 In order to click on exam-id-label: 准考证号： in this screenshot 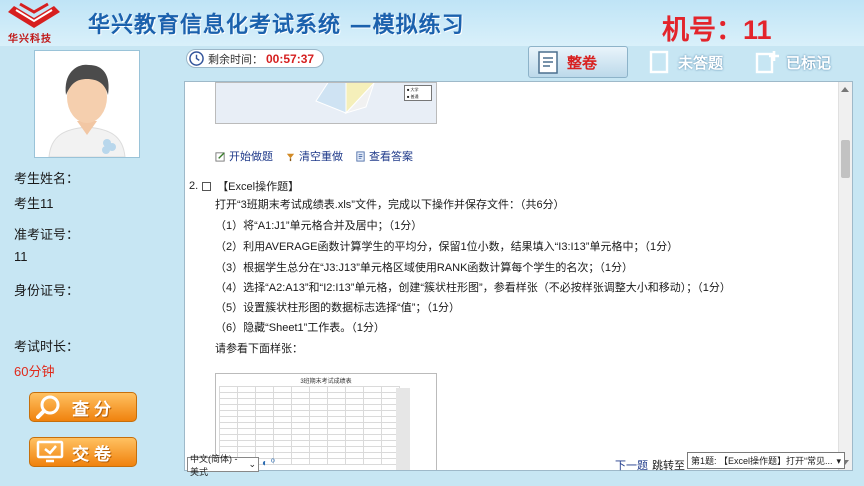, I will do `click(47, 234)`.